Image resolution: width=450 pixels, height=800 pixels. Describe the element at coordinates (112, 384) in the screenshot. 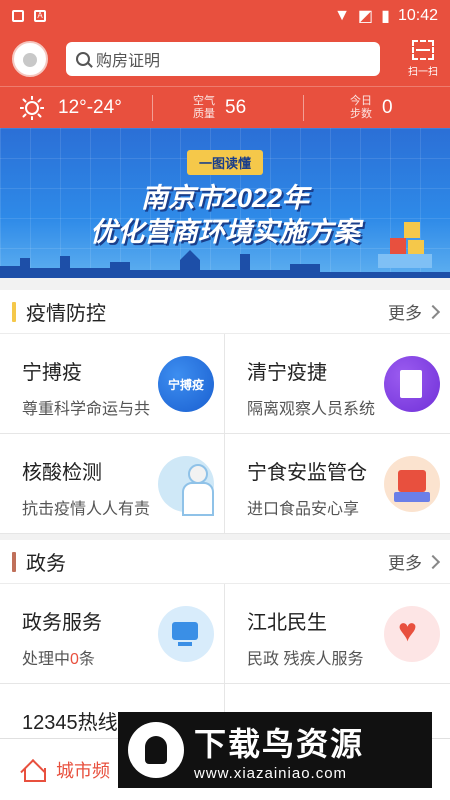

I see `service-card-ningboyi: 宁搏疫 尊重科学命运与共 宁搏疫` at that location.